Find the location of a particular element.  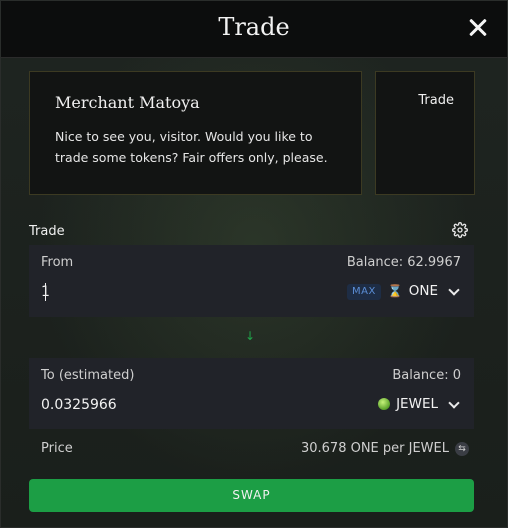

from-token-label: ONE is located at coordinates (423, 291).